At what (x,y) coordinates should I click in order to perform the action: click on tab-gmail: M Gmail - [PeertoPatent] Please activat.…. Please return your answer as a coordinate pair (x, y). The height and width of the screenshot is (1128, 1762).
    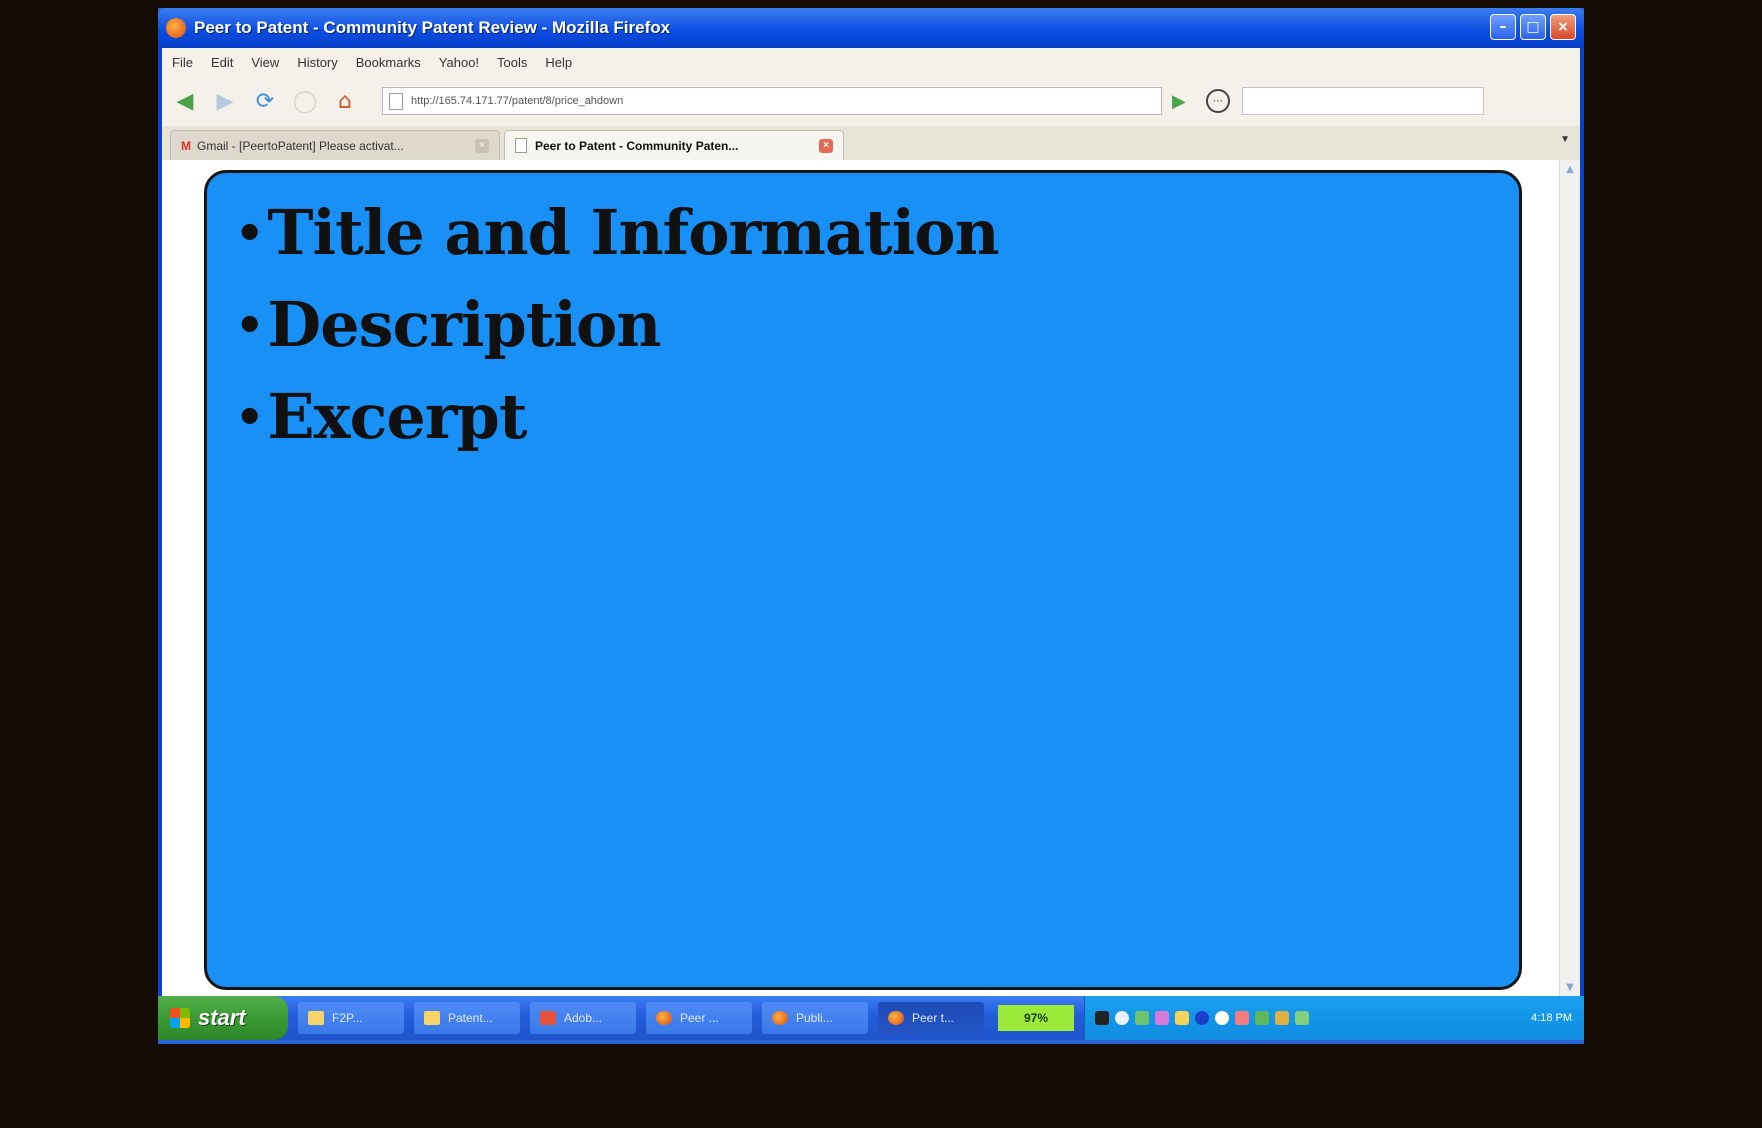
    Looking at the image, I should click on (335, 145).